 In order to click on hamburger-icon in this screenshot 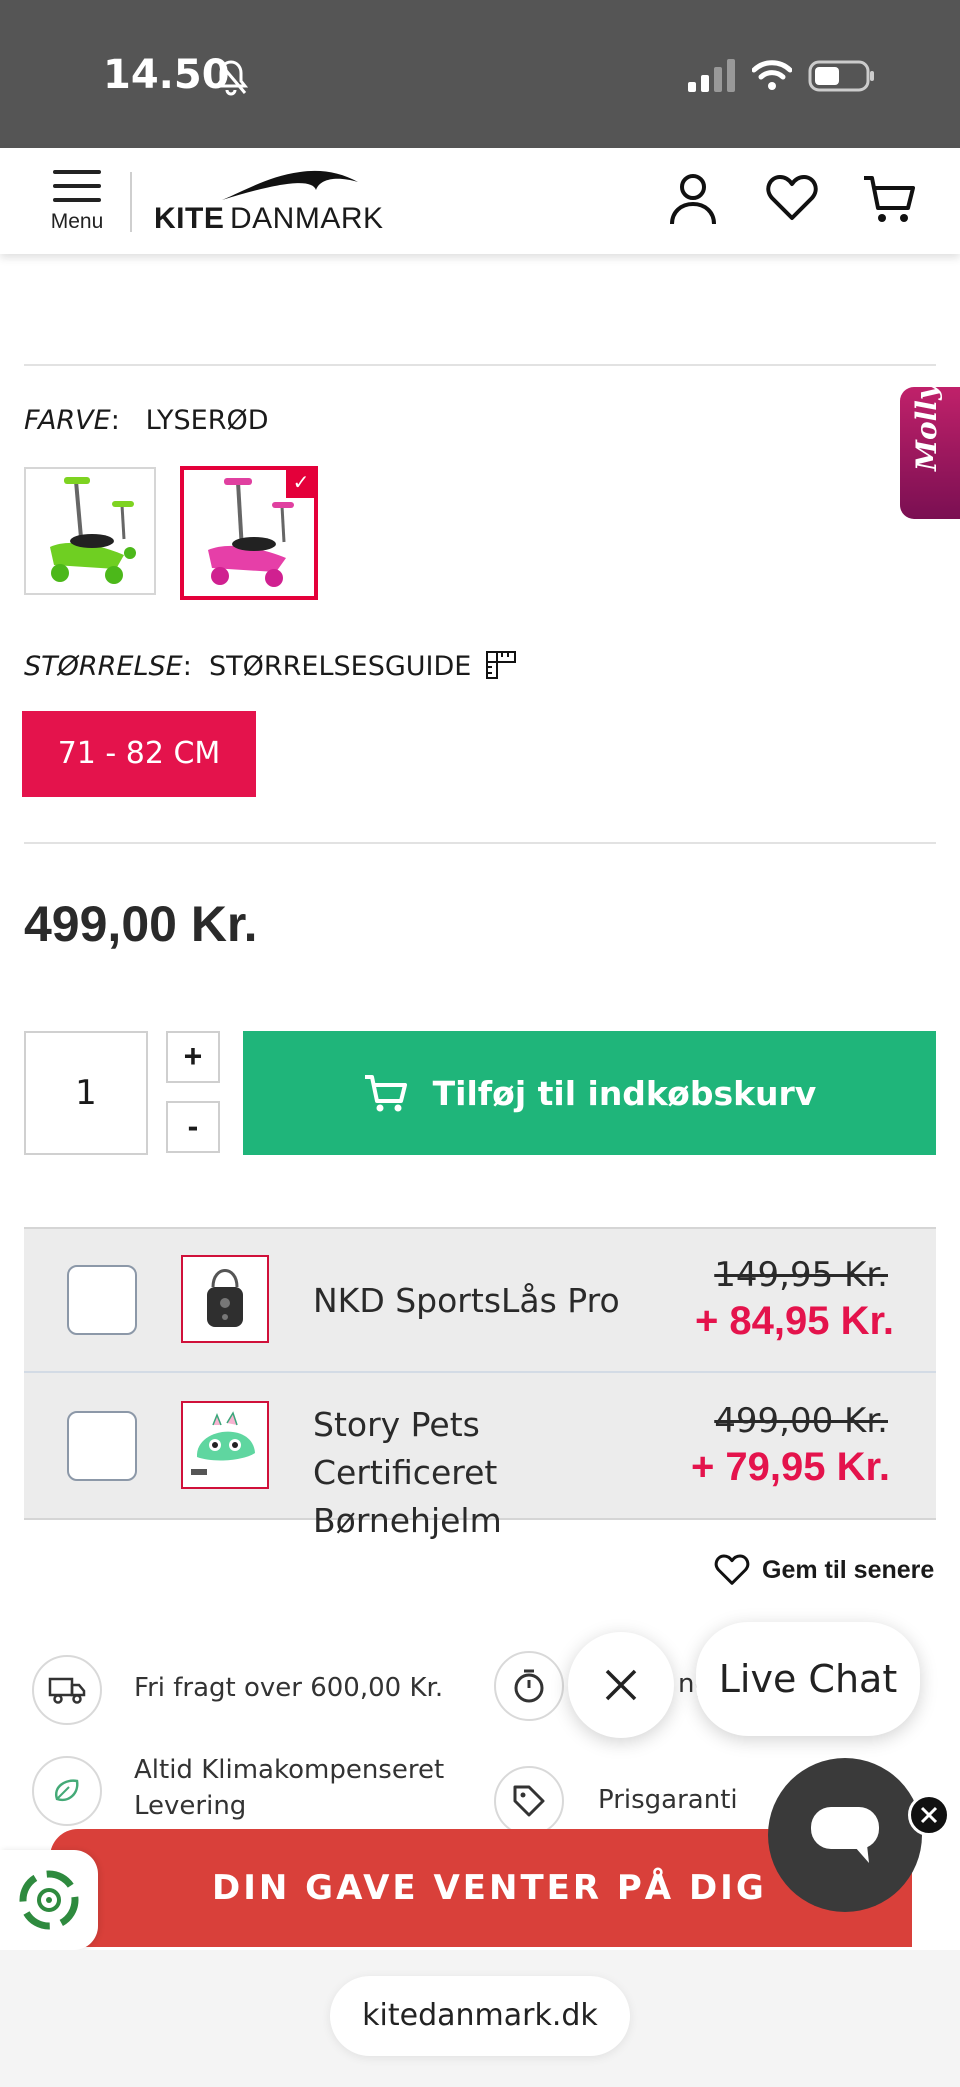, I will do `click(77, 172)`.